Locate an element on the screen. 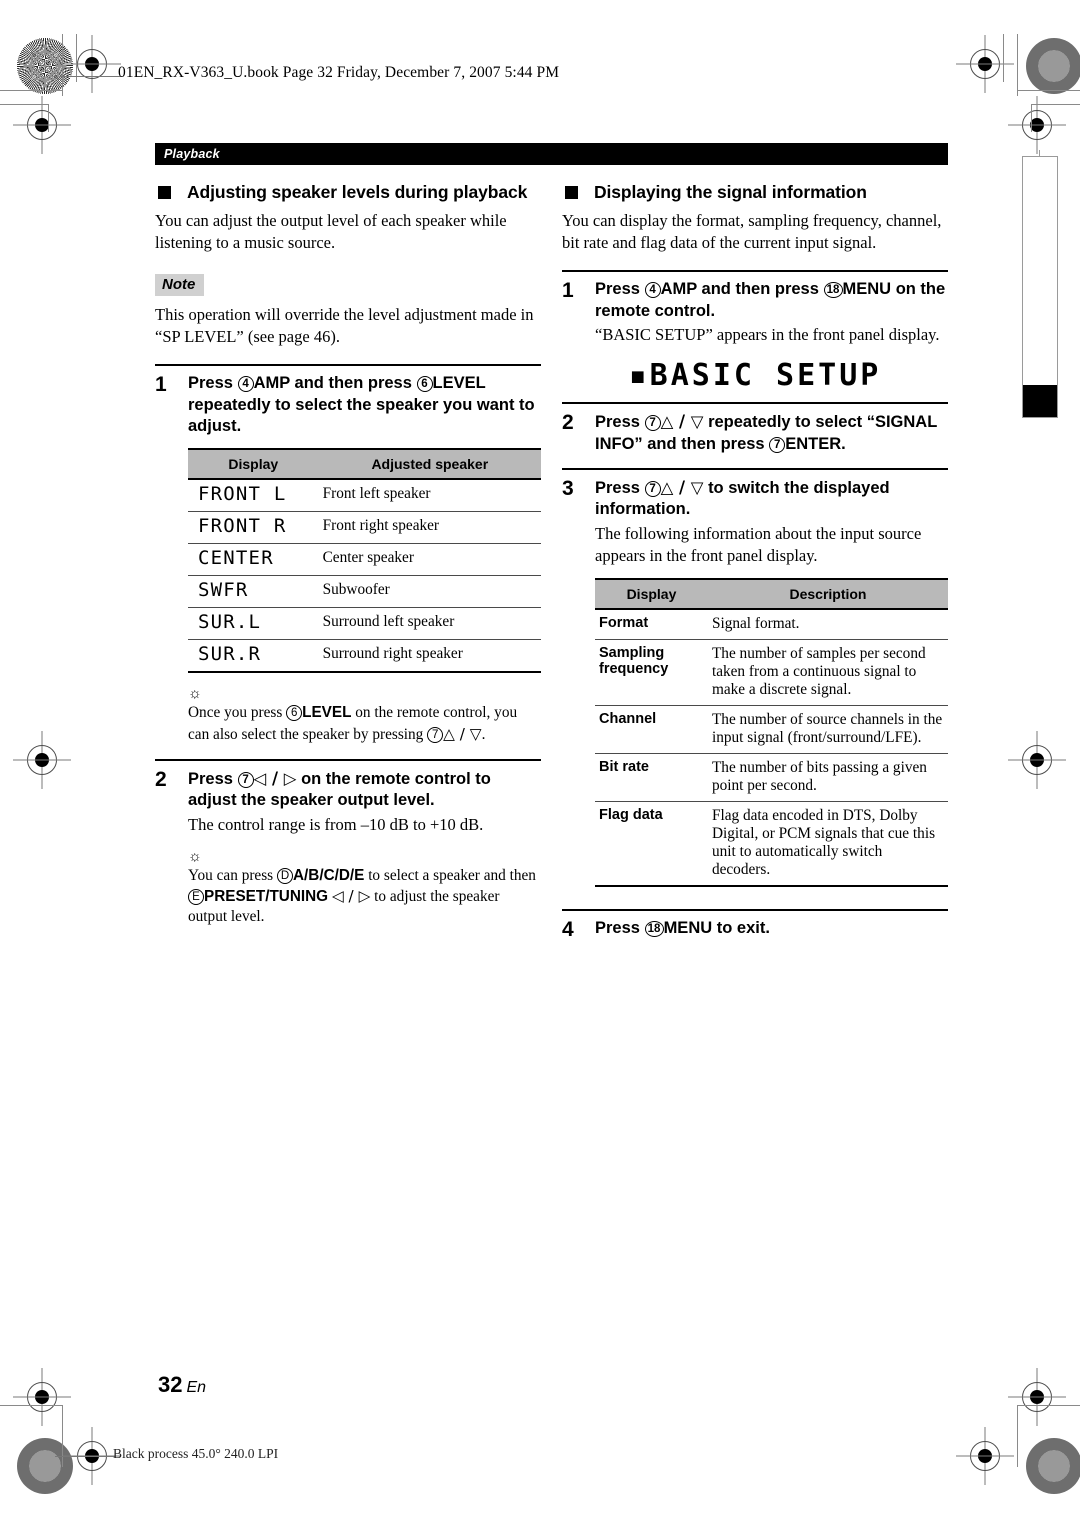 This screenshot has height=1528, width=1080. cell-desc: Center speaker is located at coordinates (429, 560).